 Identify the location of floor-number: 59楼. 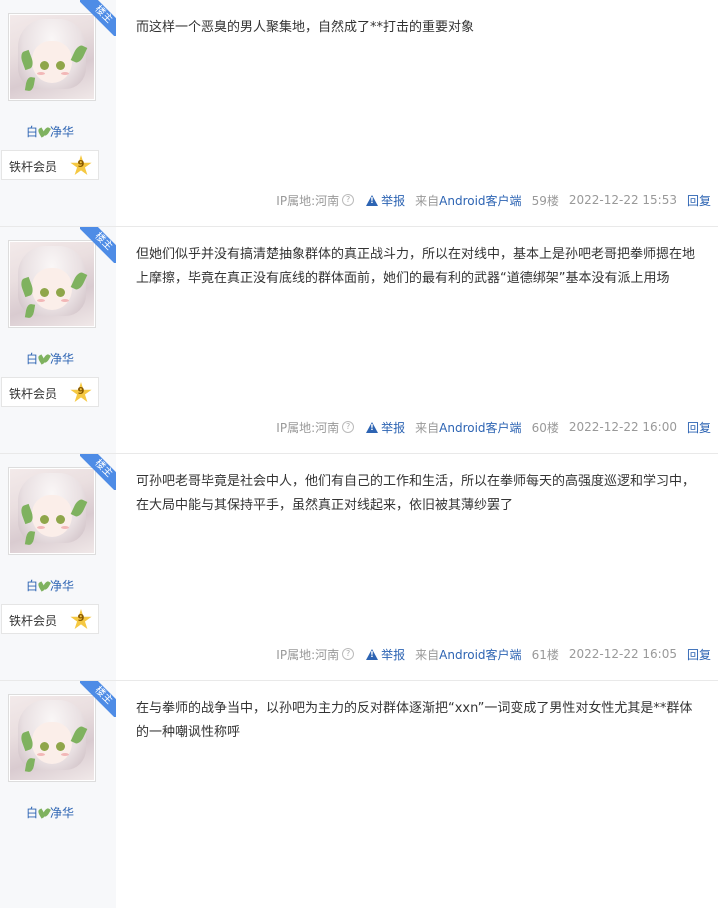
(545, 200).